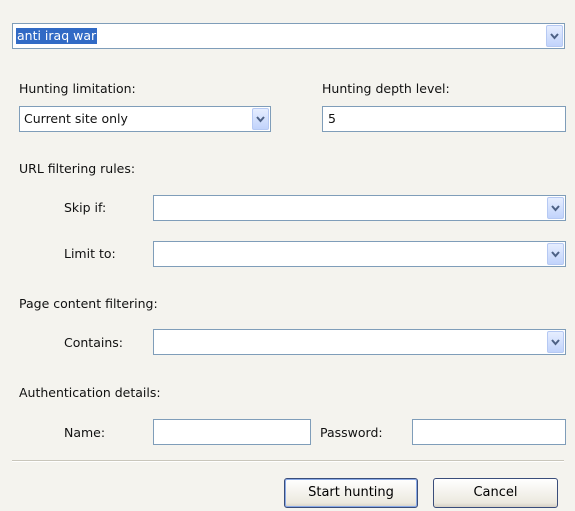 The height and width of the screenshot is (511, 575). Describe the element at coordinates (93, 342) in the screenshot. I see `contains-label: Contains:` at that location.